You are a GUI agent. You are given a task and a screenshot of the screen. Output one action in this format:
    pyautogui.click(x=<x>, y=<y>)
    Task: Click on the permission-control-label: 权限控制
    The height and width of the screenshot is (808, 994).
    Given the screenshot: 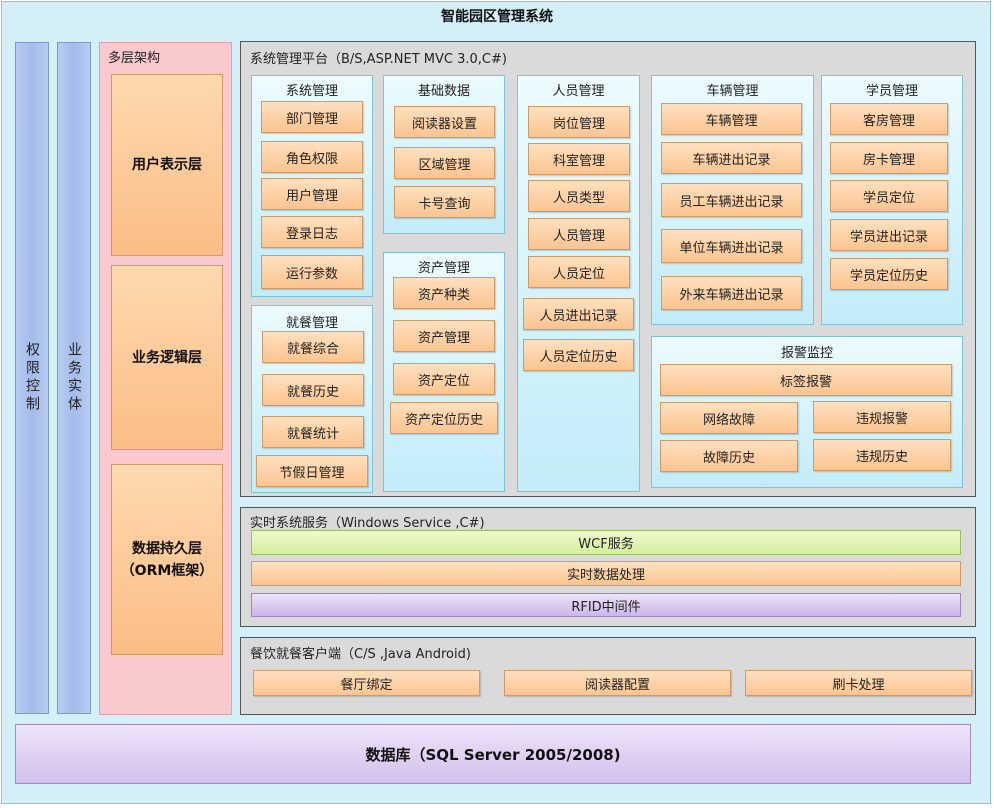 What is the action you would take?
    pyautogui.click(x=32, y=378)
    